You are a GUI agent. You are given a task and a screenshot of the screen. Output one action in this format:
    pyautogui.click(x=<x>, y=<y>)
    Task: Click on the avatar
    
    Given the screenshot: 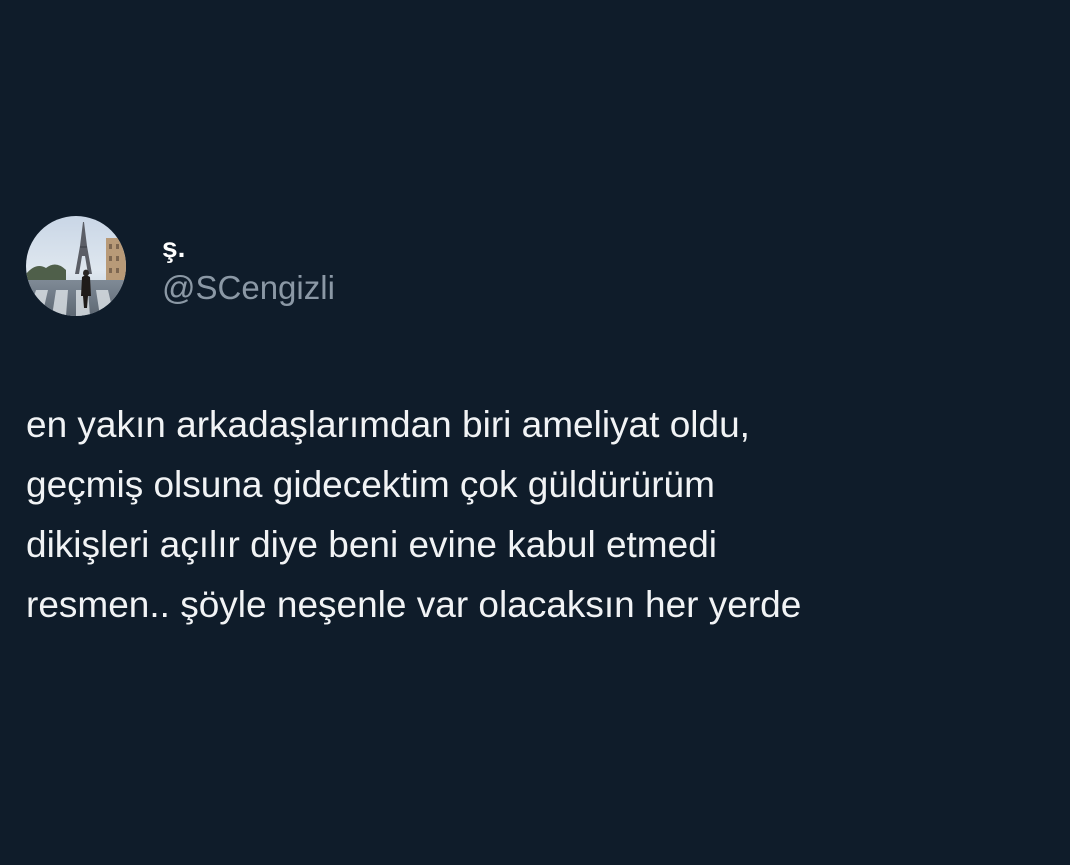 What is the action you would take?
    pyautogui.click(x=76, y=266)
    